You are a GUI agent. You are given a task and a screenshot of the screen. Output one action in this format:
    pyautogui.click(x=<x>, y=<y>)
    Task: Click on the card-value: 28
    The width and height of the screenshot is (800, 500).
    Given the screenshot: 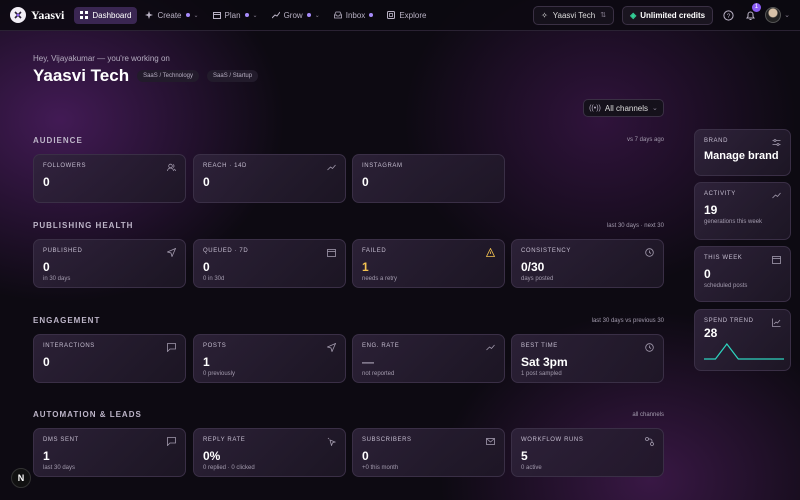 What is the action you would take?
    pyautogui.click(x=711, y=333)
    